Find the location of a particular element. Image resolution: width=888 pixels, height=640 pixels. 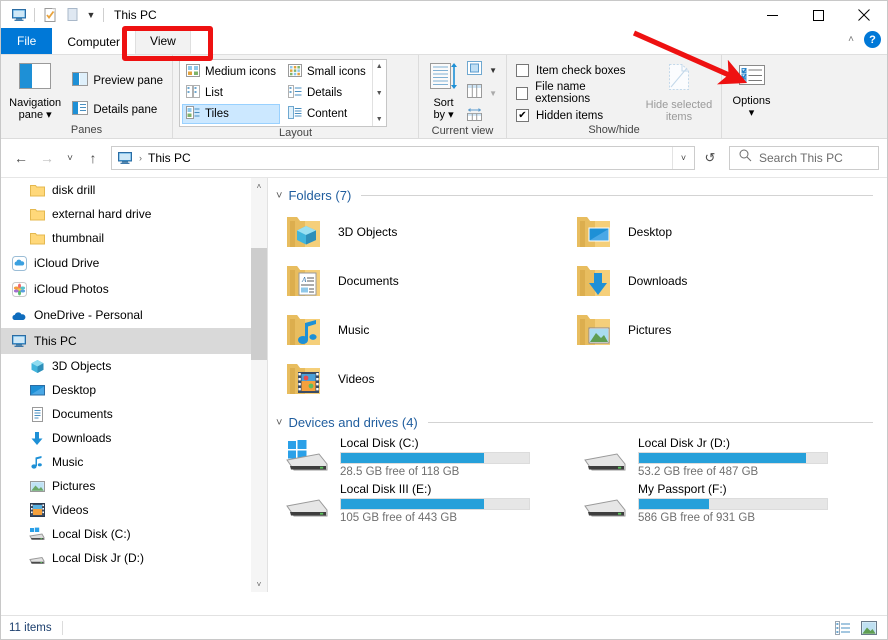

navigation-pane-label-1: Navigation is located at coordinates (35, 103).